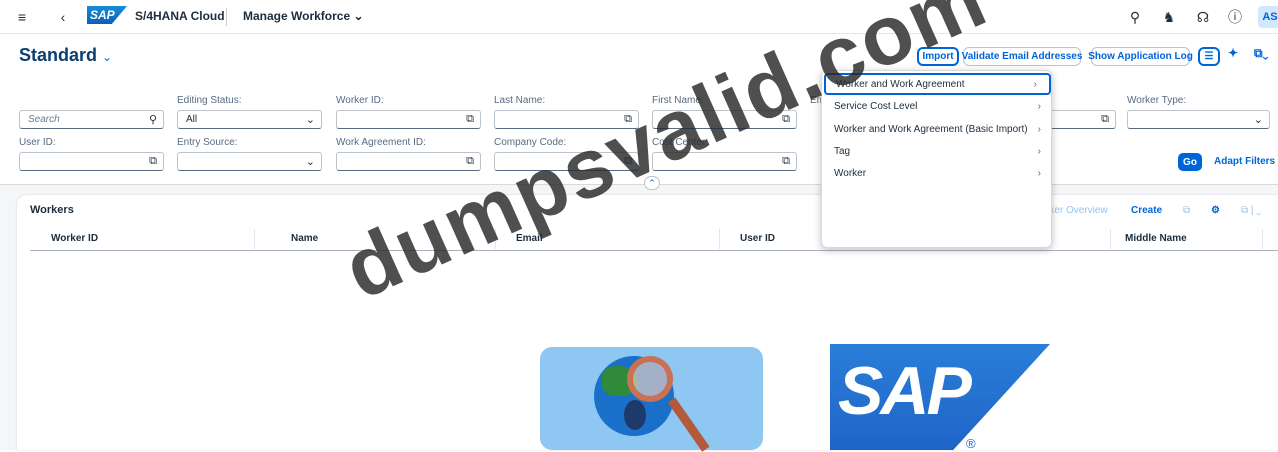 The image size is (1278, 452). I want to click on worker-id-label: Worker ID:, so click(360, 100).